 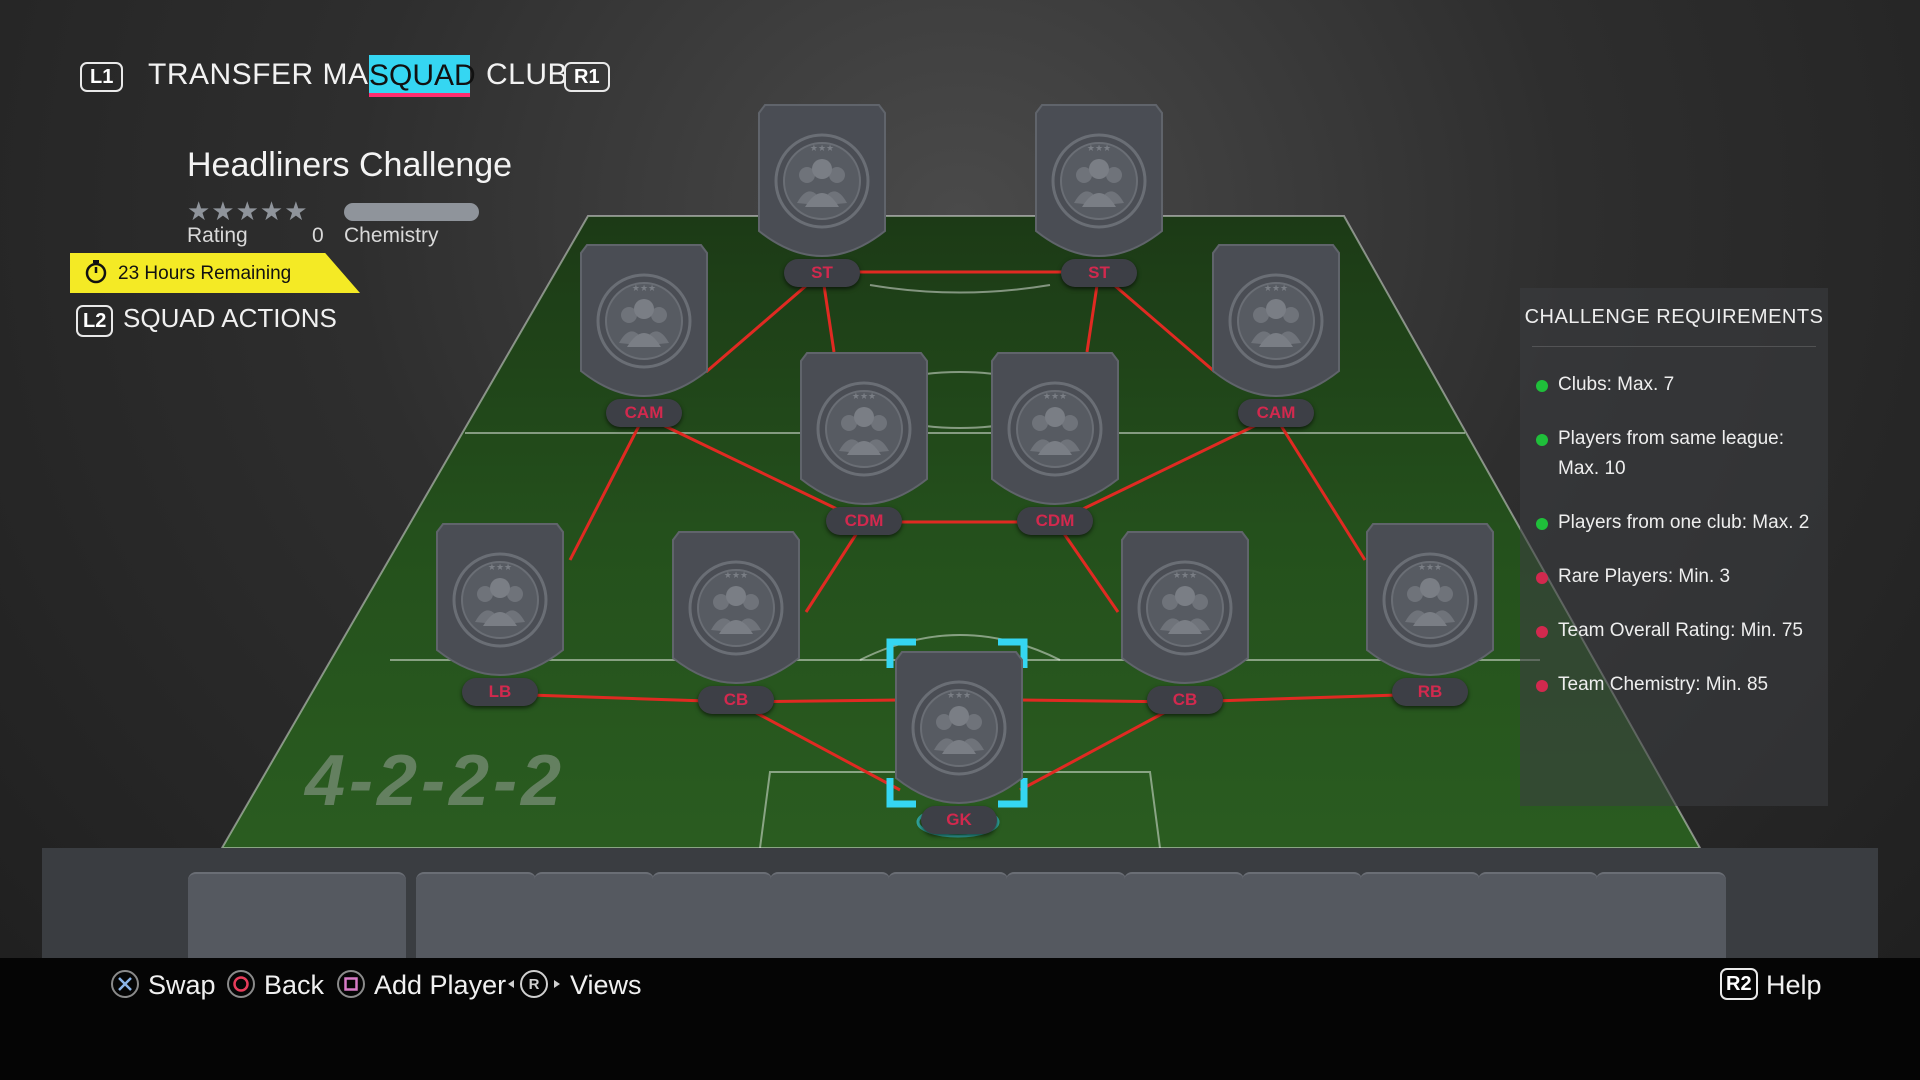 What do you see at coordinates (217, 235) in the screenshot?
I see `rating-label: Rating` at bounding box center [217, 235].